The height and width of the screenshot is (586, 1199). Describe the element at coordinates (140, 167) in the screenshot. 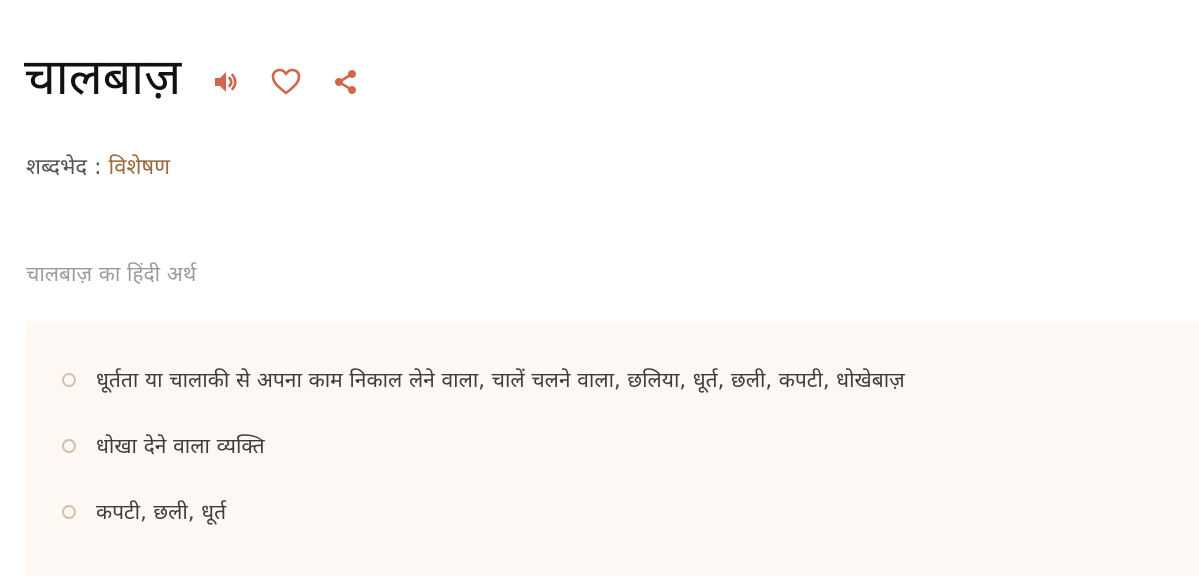

I see `part-of-speech-link: विशेषण` at that location.